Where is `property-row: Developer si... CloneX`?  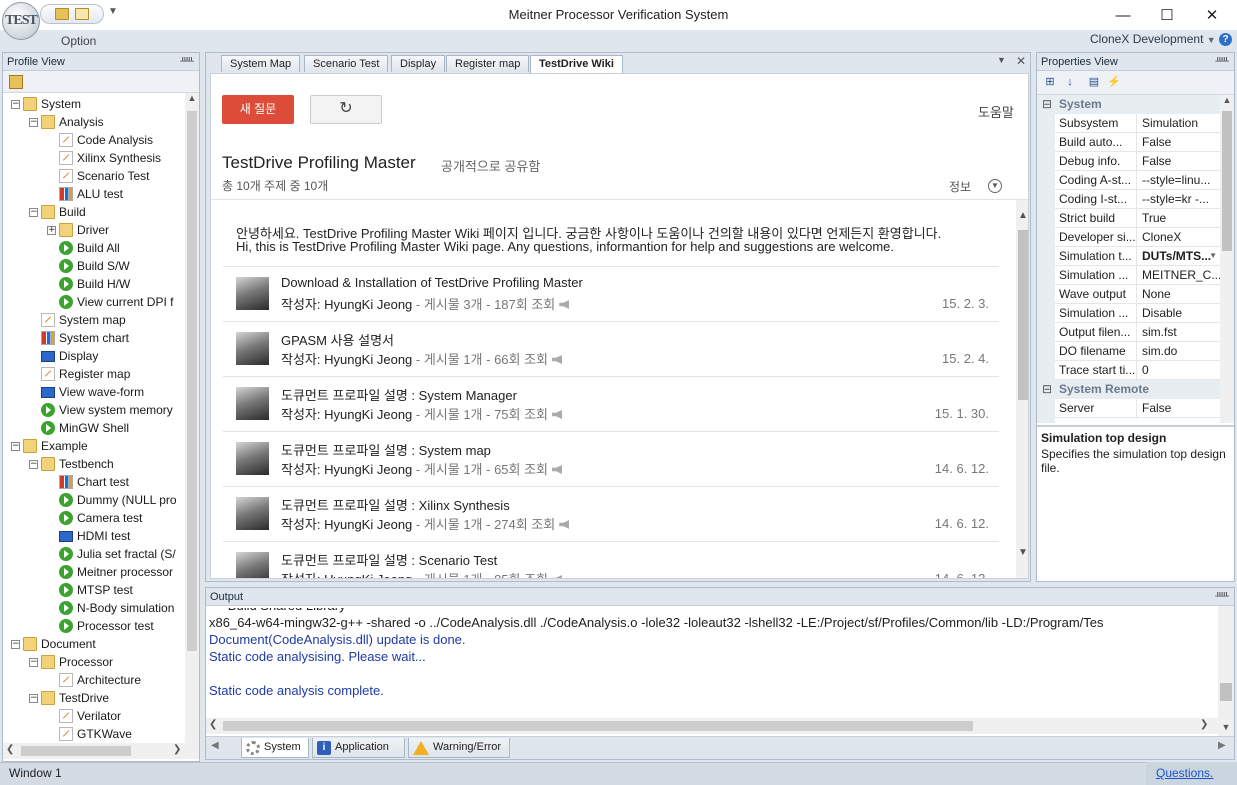 property-row: Developer si... CloneX is located at coordinates (1137, 237).